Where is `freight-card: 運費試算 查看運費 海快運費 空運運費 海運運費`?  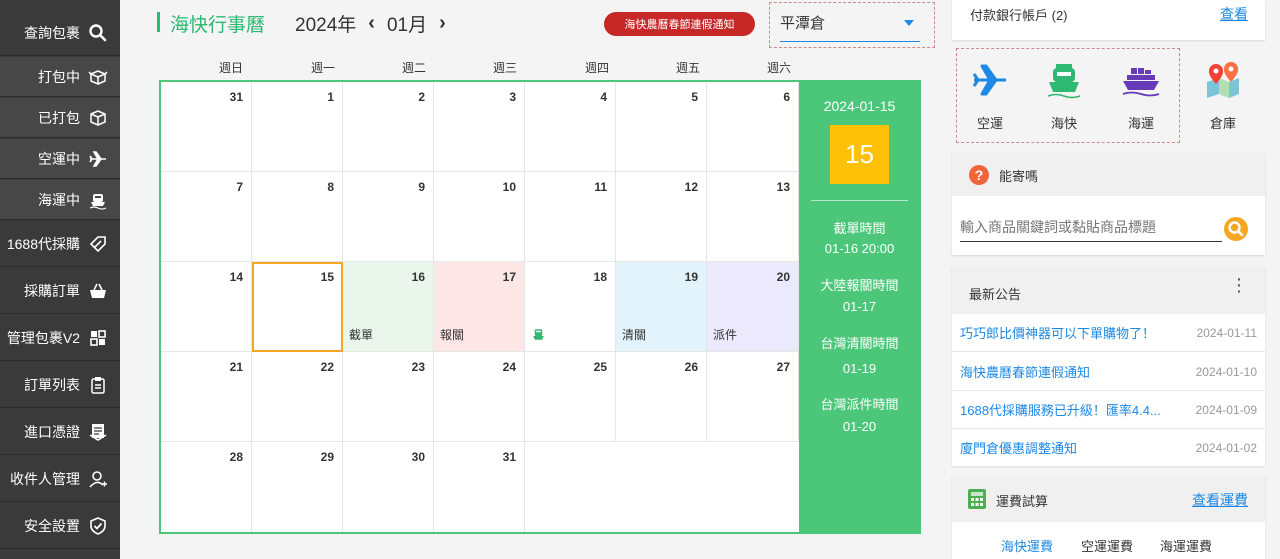 freight-card: 運費試算 查看運費 海快運費 空運運費 海運運費 is located at coordinates (1108, 517).